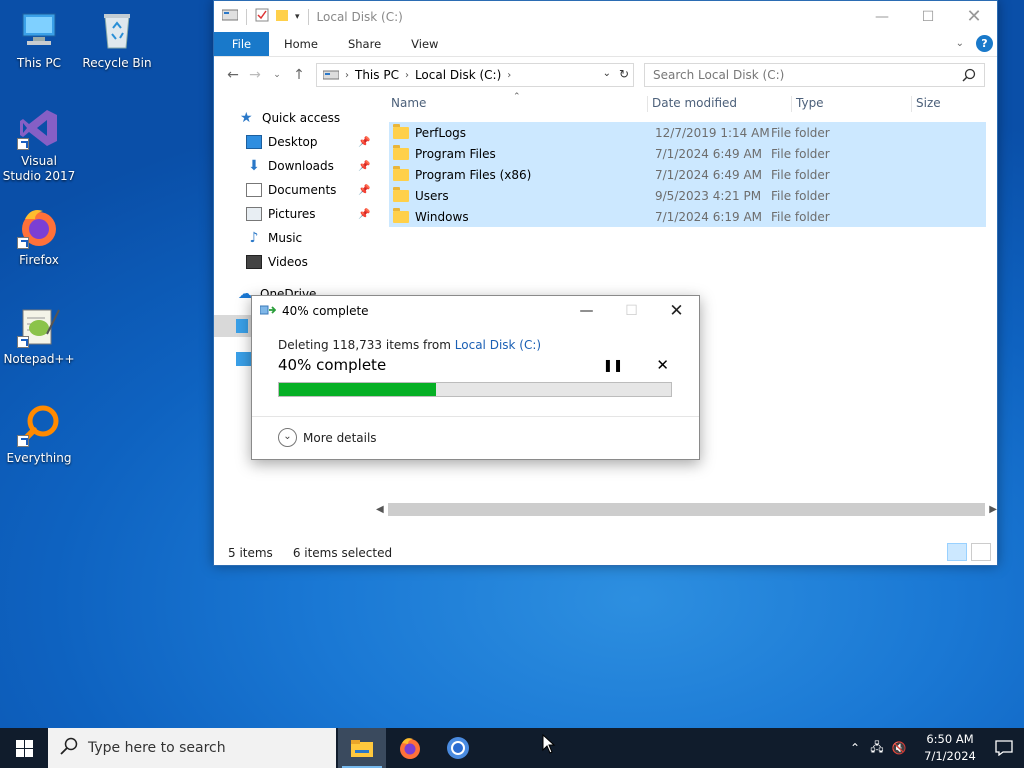  What do you see at coordinates (810, 103) in the screenshot?
I see `column-label: Type` at bounding box center [810, 103].